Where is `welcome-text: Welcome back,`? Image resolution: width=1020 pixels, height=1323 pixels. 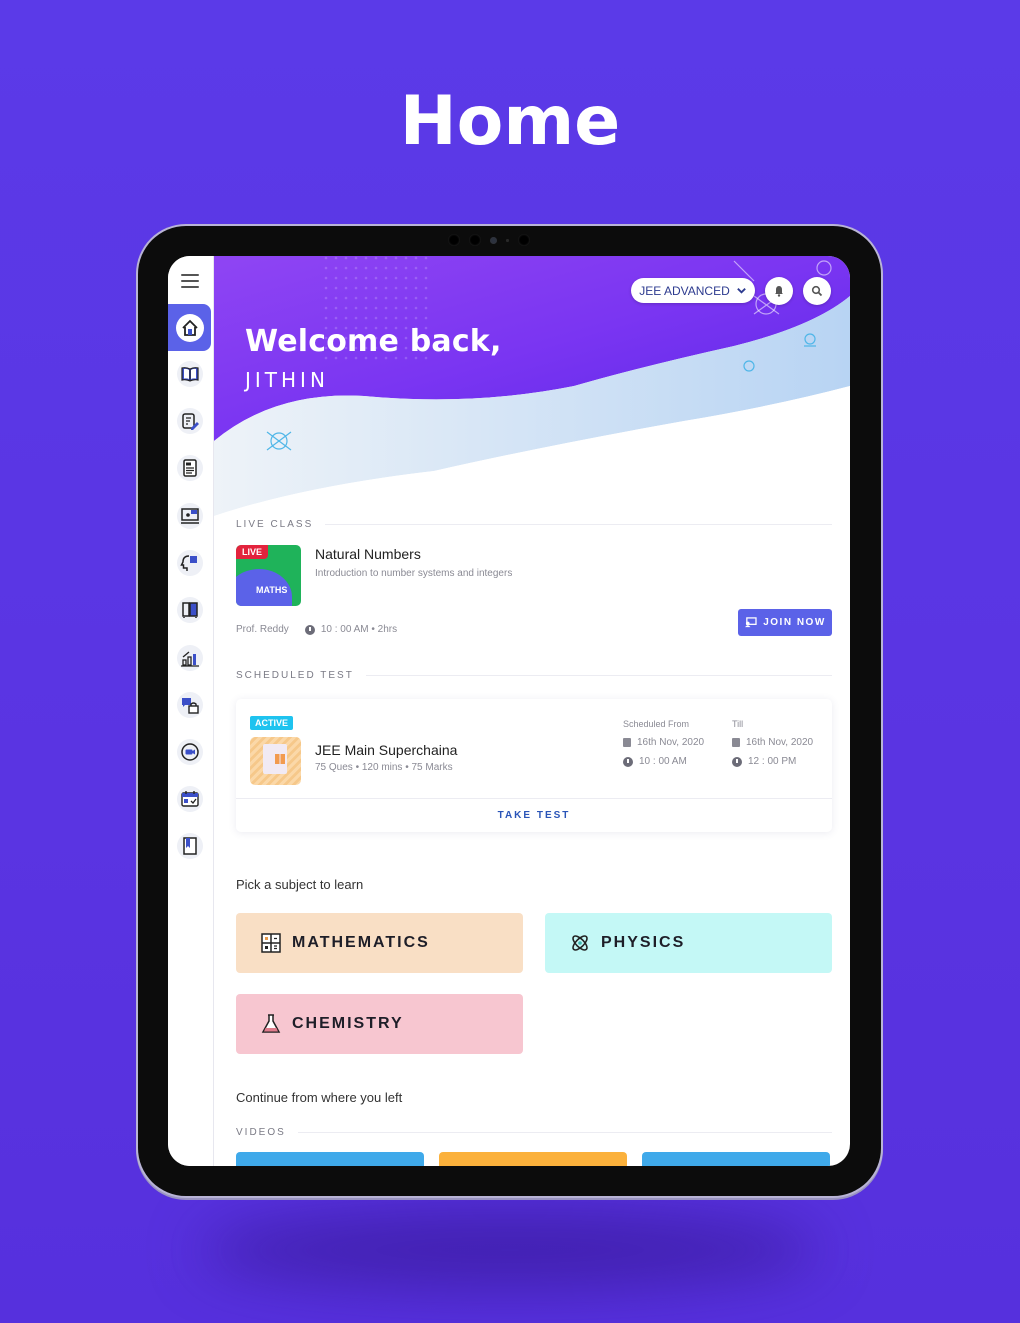 welcome-text: Welcome back, is located at coordinates (373, 341).